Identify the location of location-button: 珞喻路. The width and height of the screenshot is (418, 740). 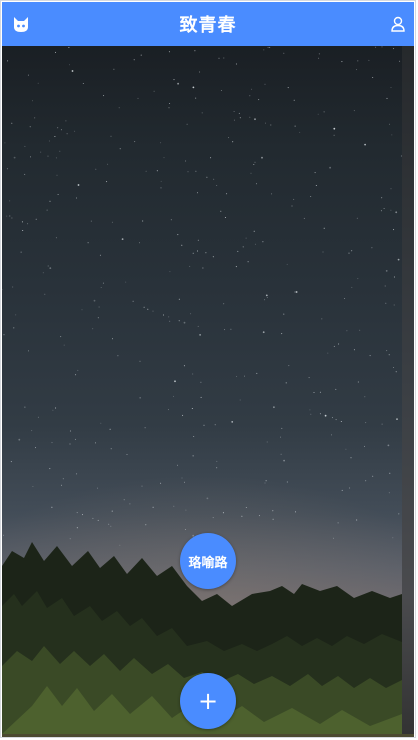
(208, 561).